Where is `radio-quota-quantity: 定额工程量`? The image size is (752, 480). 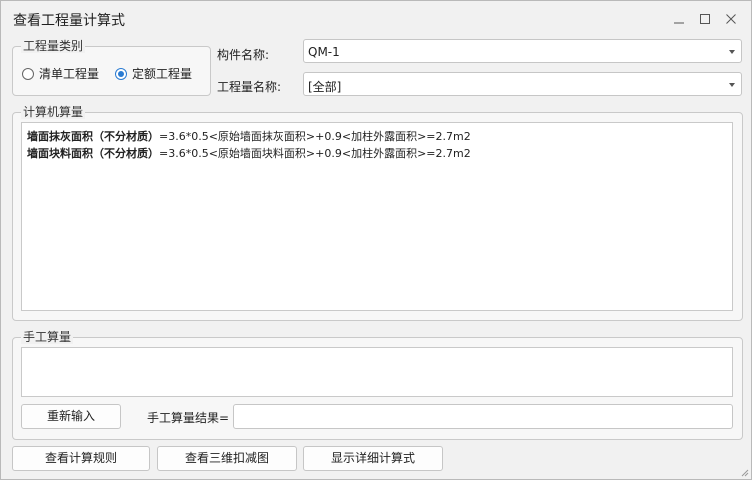 radio-quota-quantity: 定额工程量 is located at coordinates (153, 73).